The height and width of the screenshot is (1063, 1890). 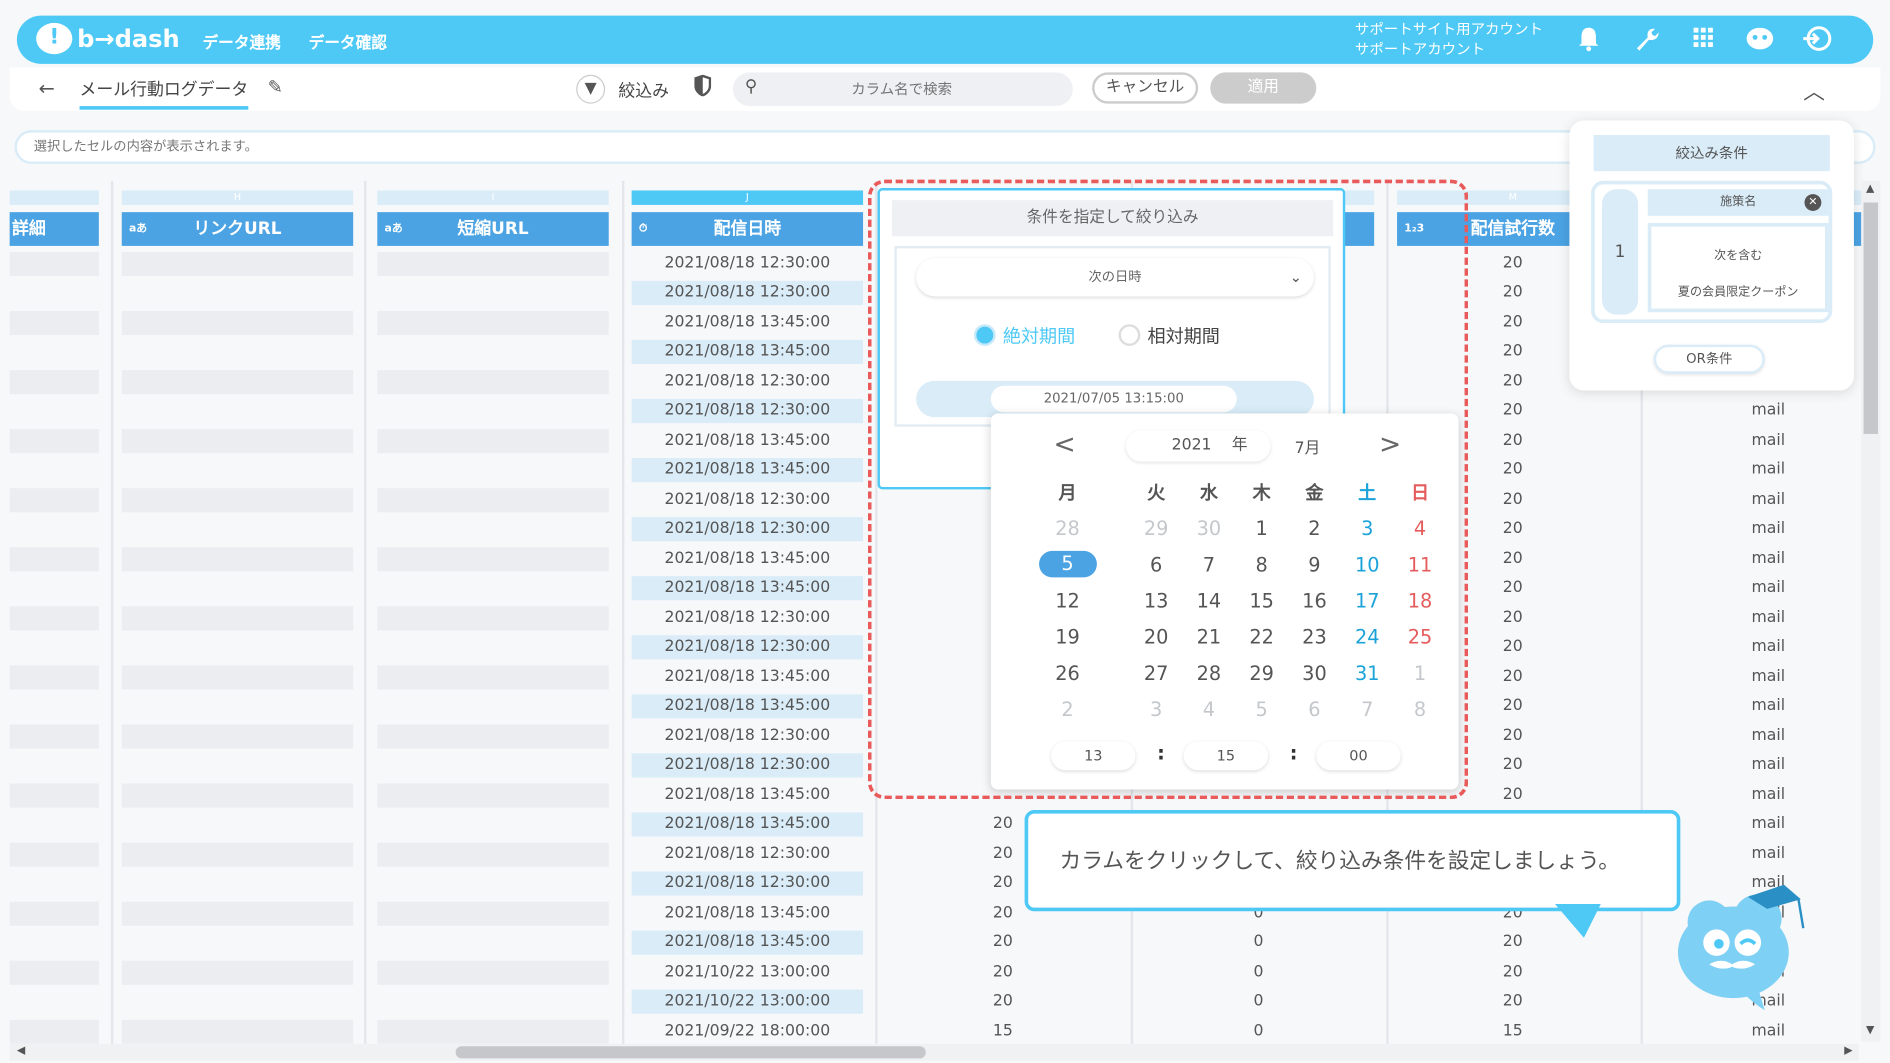 I want to click on calendar-day: 7, so click(x=1209, y=564).